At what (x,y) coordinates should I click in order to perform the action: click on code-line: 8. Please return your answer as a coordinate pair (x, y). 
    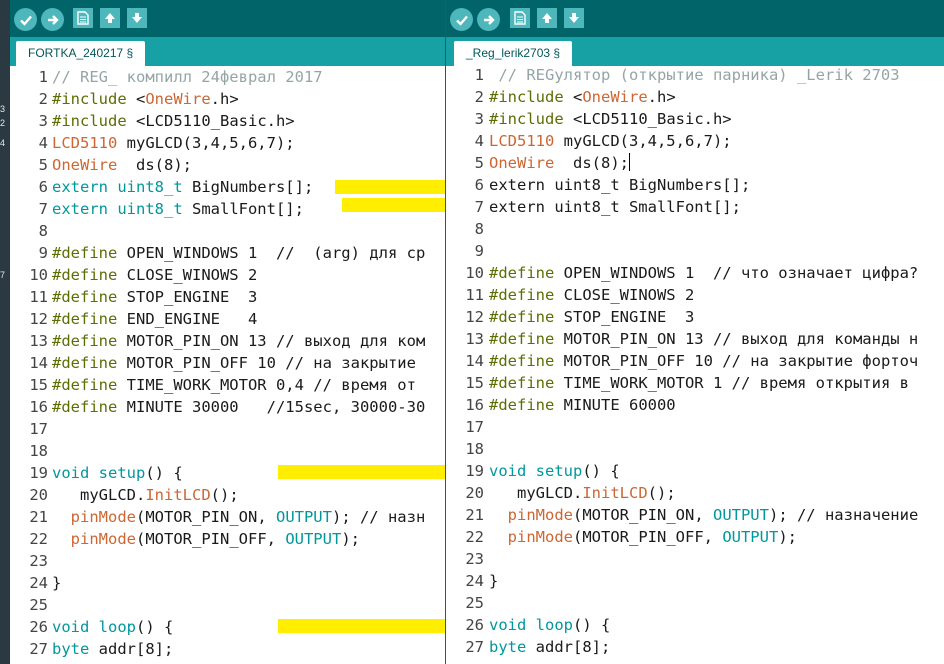
    Looking at the image, I should click on (227, 231).